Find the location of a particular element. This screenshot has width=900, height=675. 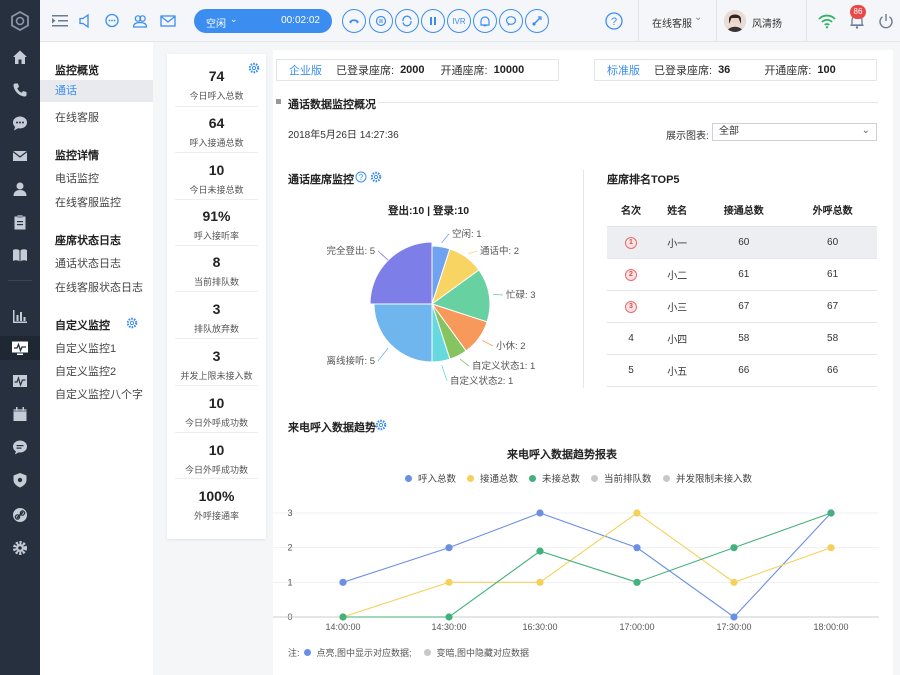

home-icon is located at coordinates (20, 57).